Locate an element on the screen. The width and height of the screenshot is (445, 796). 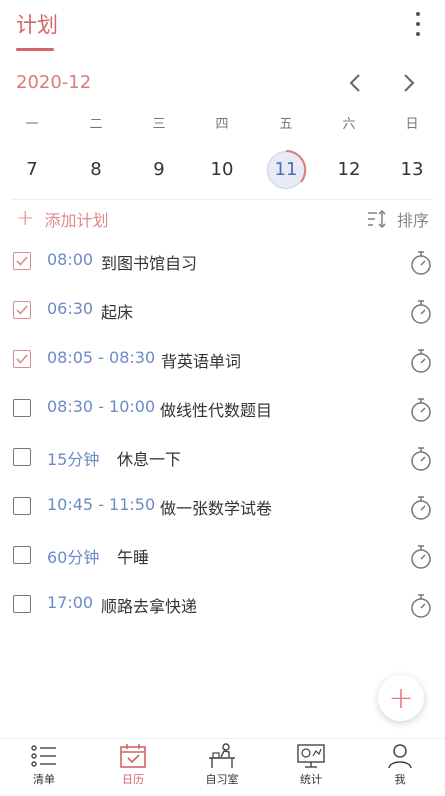
statistics-icon is located at coordinates (311, 756).